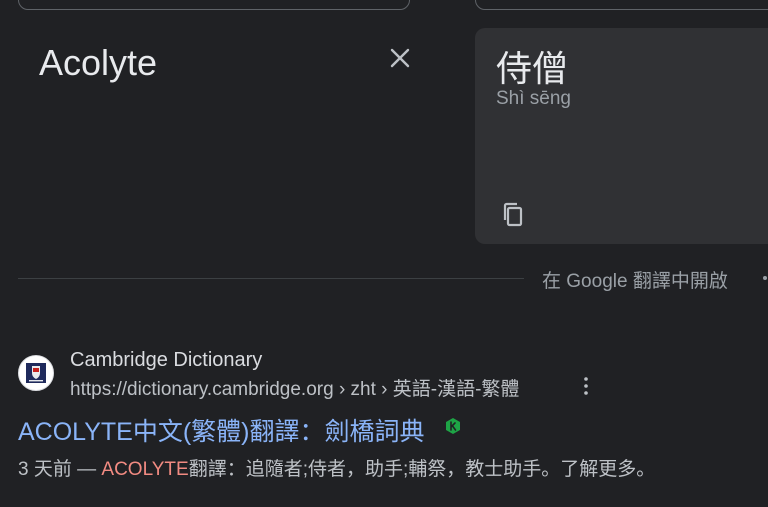 This screenshot has height=507, width=768. I want to click on close-icon, so click(400, 58).